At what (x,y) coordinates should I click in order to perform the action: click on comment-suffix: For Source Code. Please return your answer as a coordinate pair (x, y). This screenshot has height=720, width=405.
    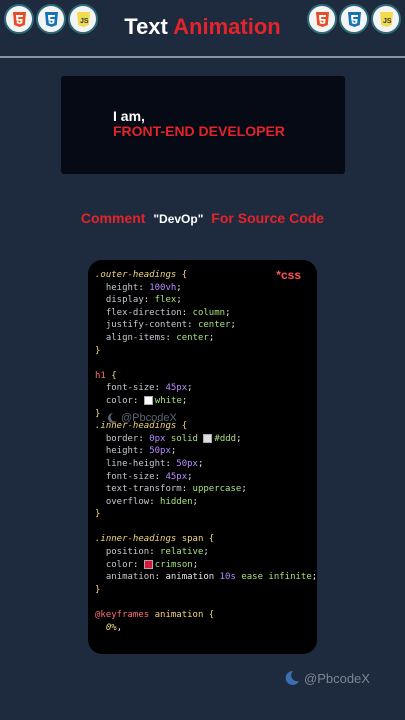
    Looking at the image, I should click on (268, 218).